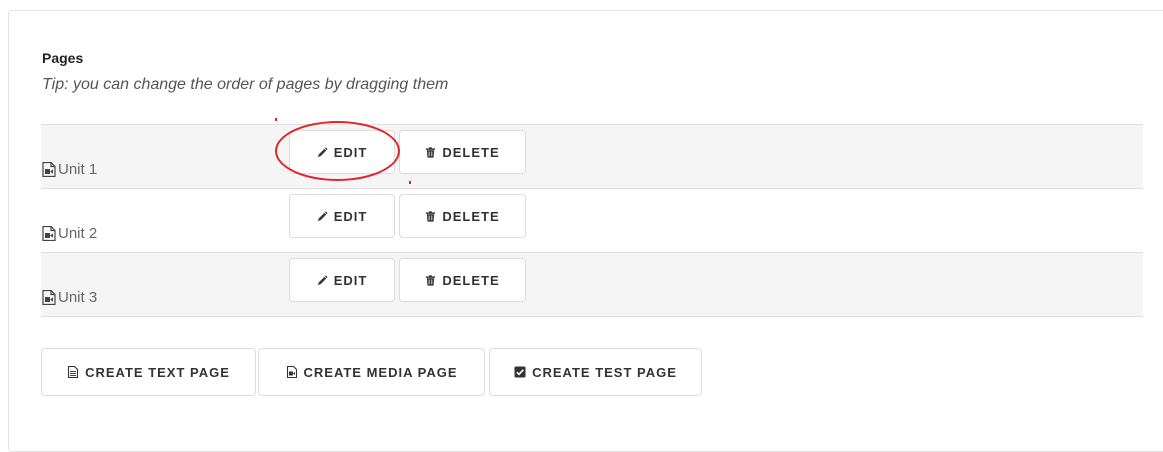 Image resolution: width=1163 pixels, height=452 pixels. Describe the element at coordinates (520, 372) in the screenshot. I see `checkbox-icon` at that location.